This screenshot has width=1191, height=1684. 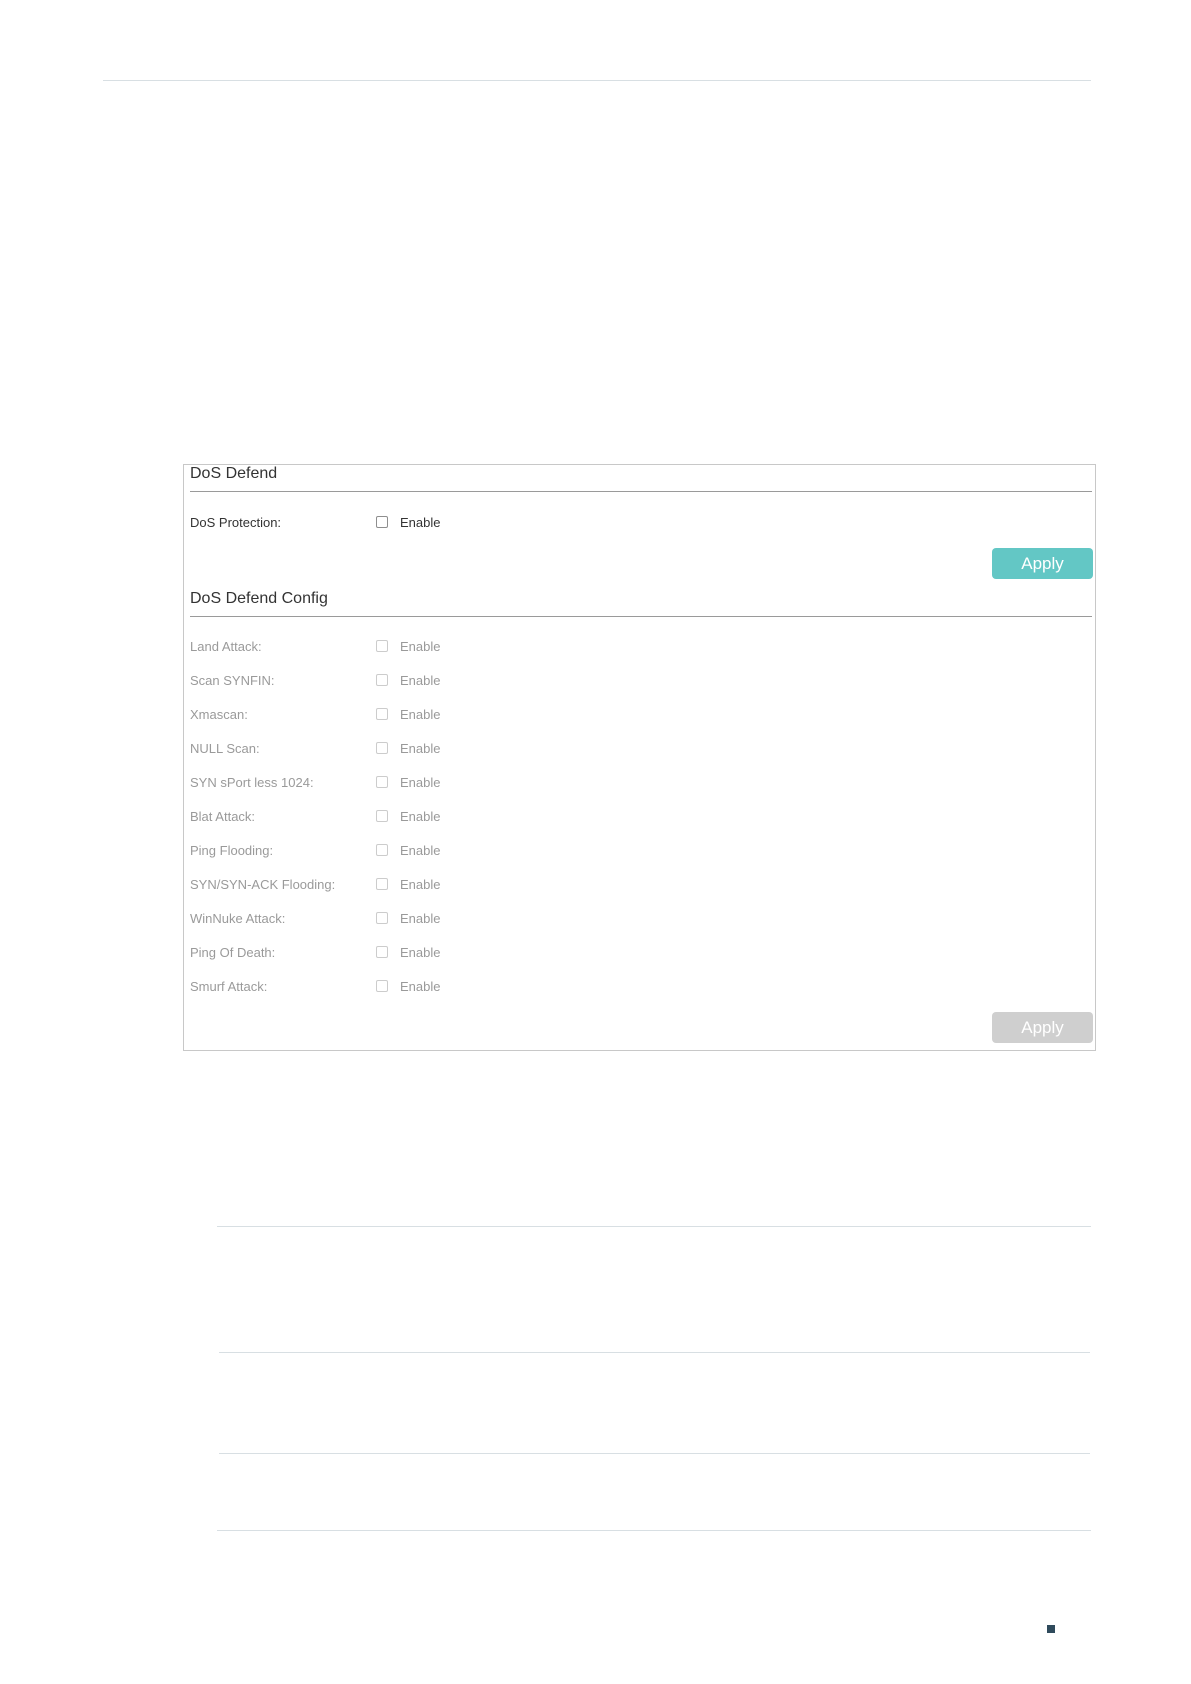 I want to click on null-scan-row: NULL Scan: Enable, so click(x=440, y=749).